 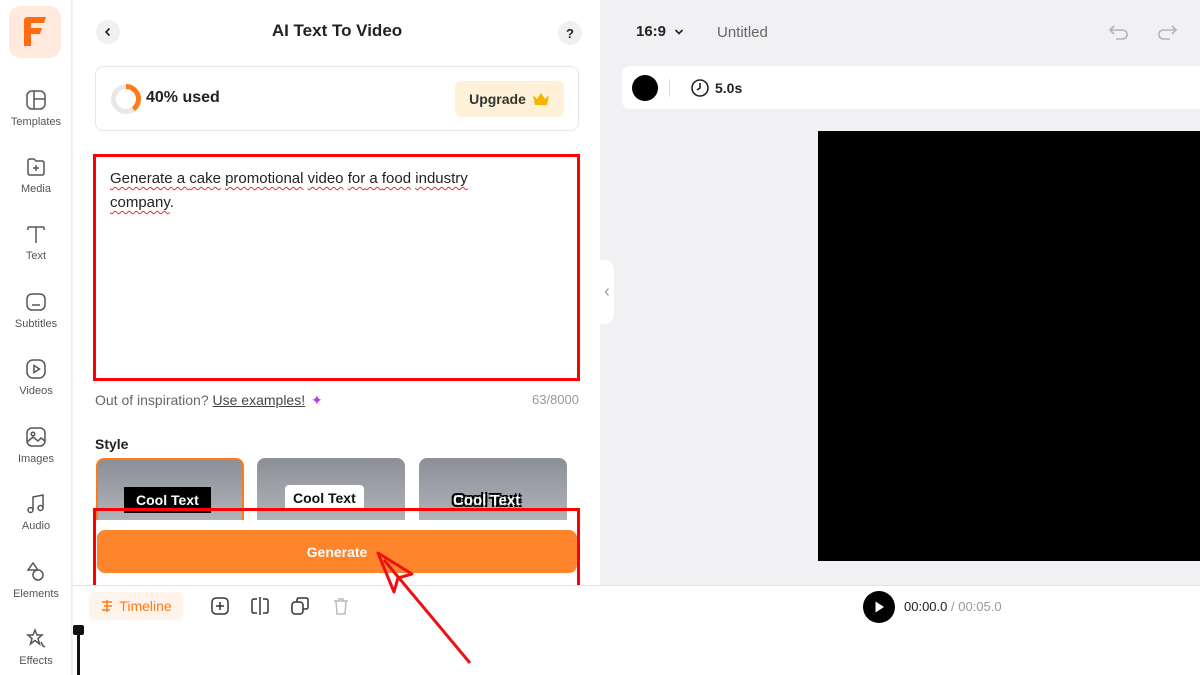 What do you see at coordinates (36, 437) in the screenshot?
I see `images-icon` at bounding box center [36, 437].